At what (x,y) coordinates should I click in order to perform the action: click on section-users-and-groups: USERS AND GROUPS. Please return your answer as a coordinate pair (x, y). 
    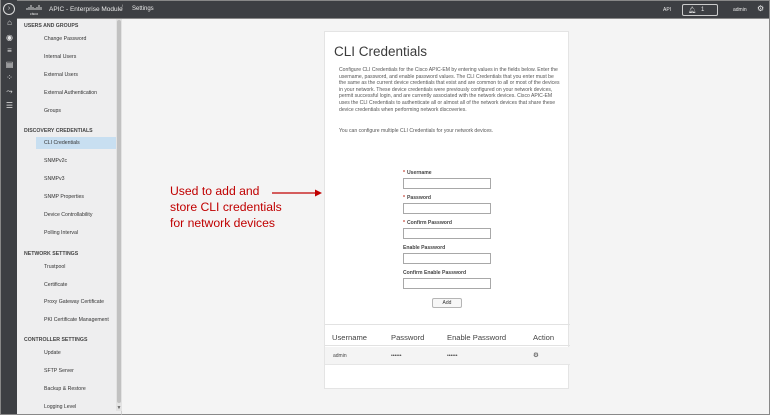
    Looking at the image, I should click on (51, 26).